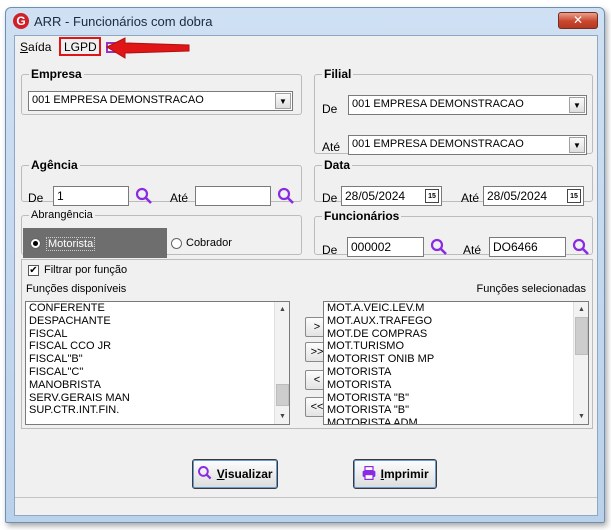 The image size is (611, 530). I want to click on radio-motorista-label: Motorista, so click(71, 244).